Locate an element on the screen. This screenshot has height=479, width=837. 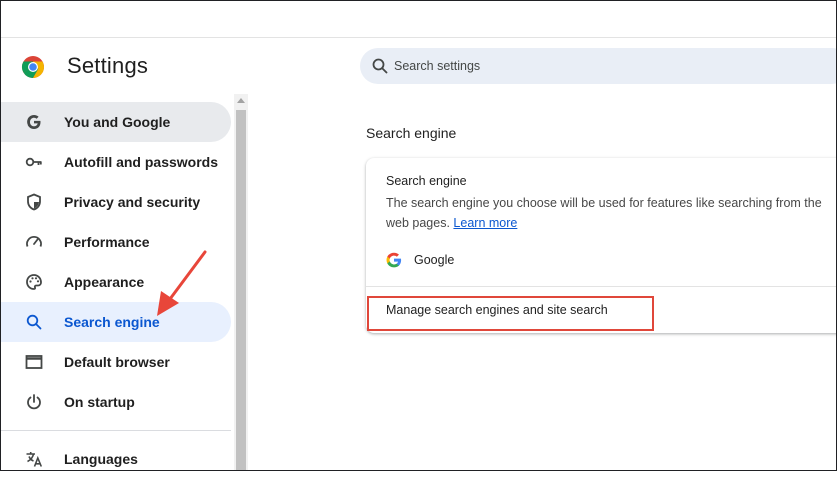
browser-window-icon is located at coordinates (34, 362).